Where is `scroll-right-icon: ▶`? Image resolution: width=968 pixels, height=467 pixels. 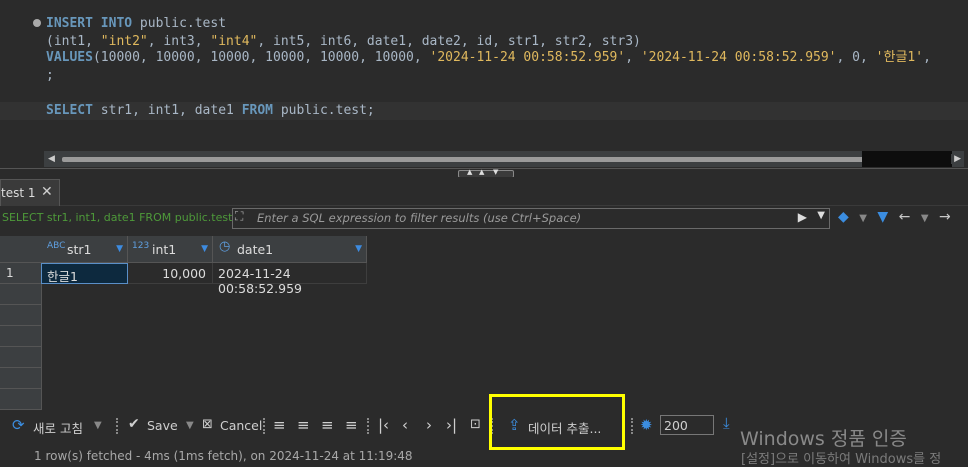
scroll-right-icon: ▶ is located at coordinates (957, 159).